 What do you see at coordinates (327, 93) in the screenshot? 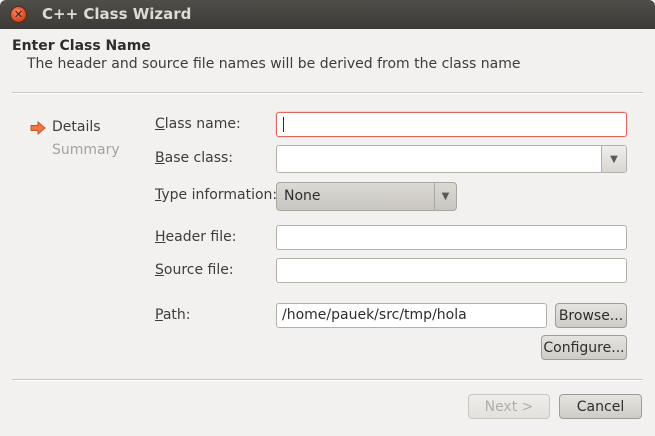
I see `header-divider` at bounding box center [327, 93].